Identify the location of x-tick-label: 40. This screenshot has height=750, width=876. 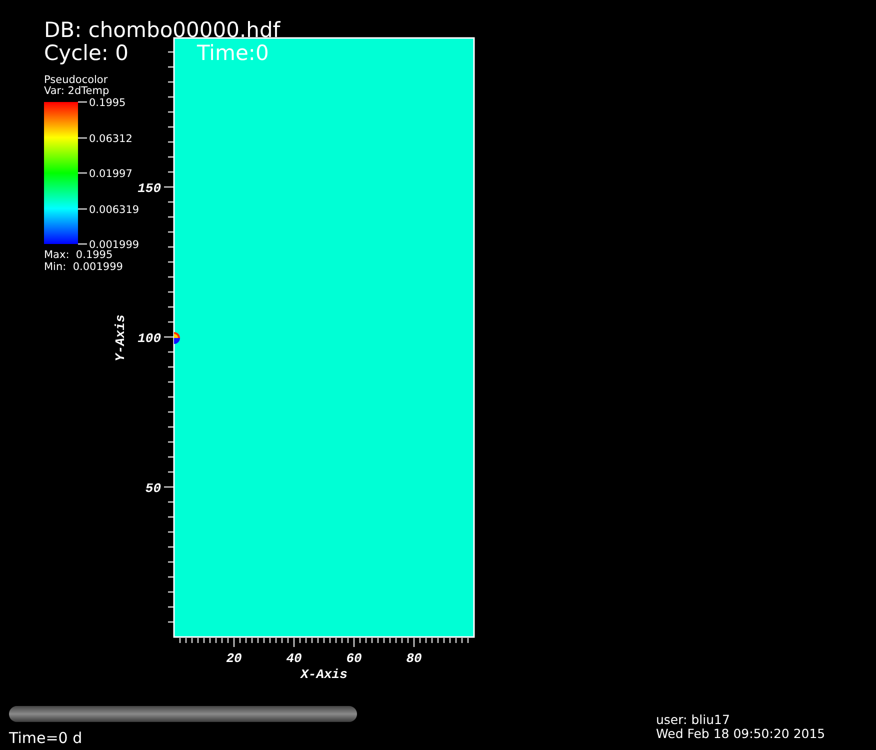
(294, 658).